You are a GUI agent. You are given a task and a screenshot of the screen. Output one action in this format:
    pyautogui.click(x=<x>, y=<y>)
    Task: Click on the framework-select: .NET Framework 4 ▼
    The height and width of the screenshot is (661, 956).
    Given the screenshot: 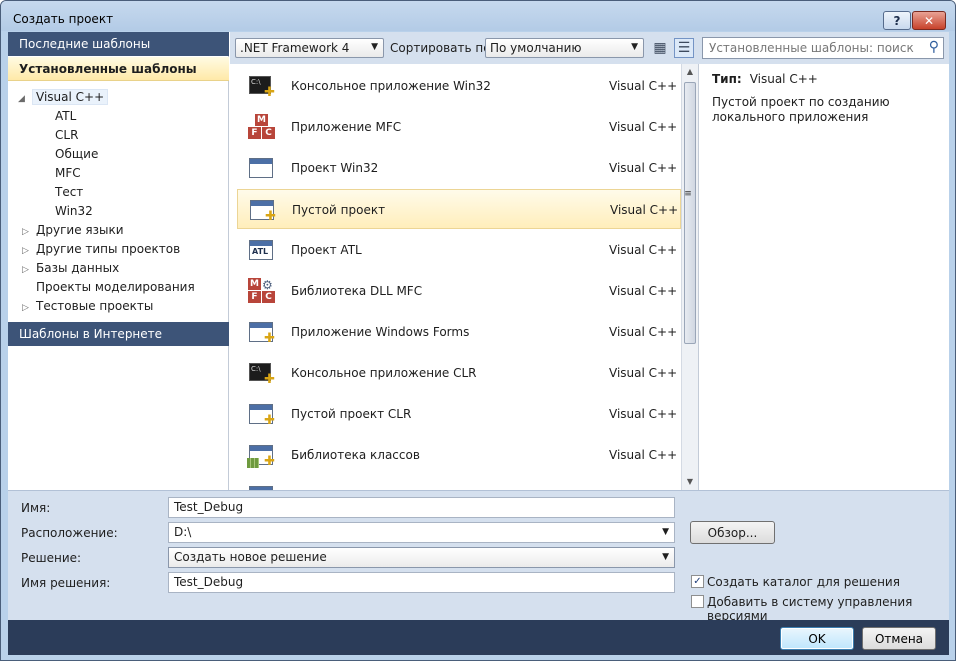 What is the action you would take?
    pyautogui.click(x=309, y=48)
    